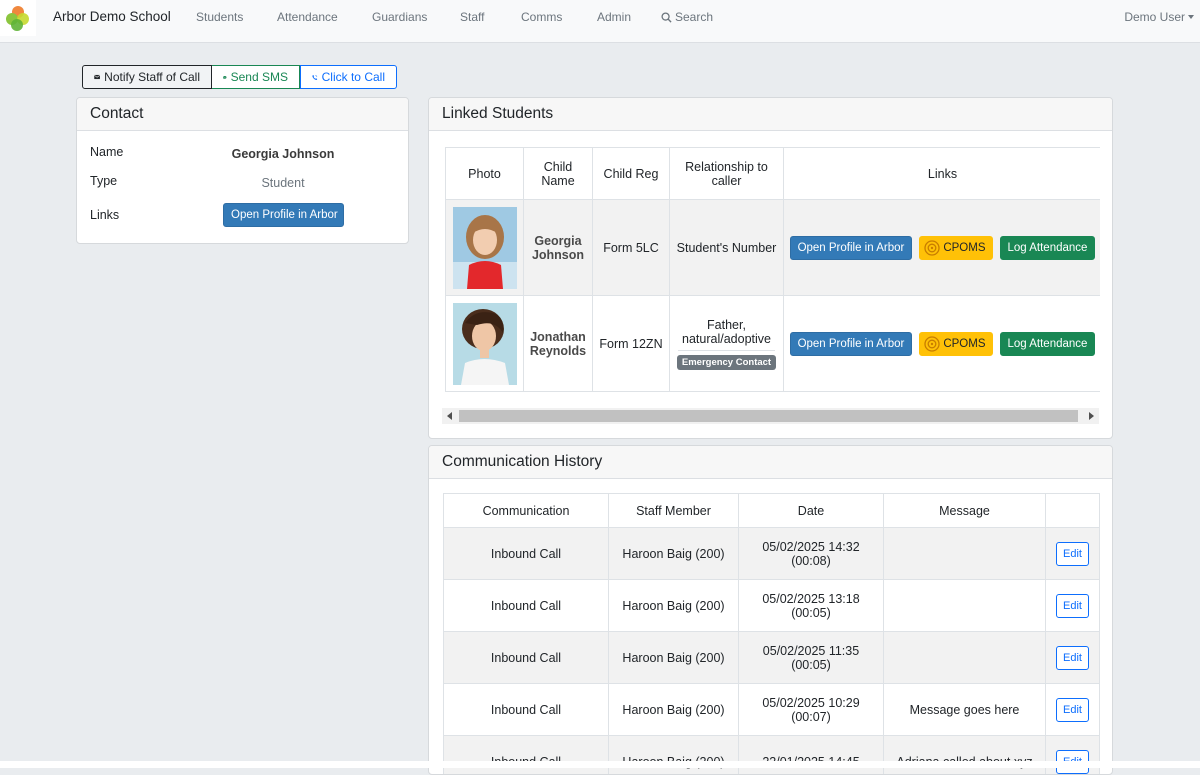  Describe the element at coordinates (104, 215) in the screenshot. I see `contact-links-label: Links` at that location.